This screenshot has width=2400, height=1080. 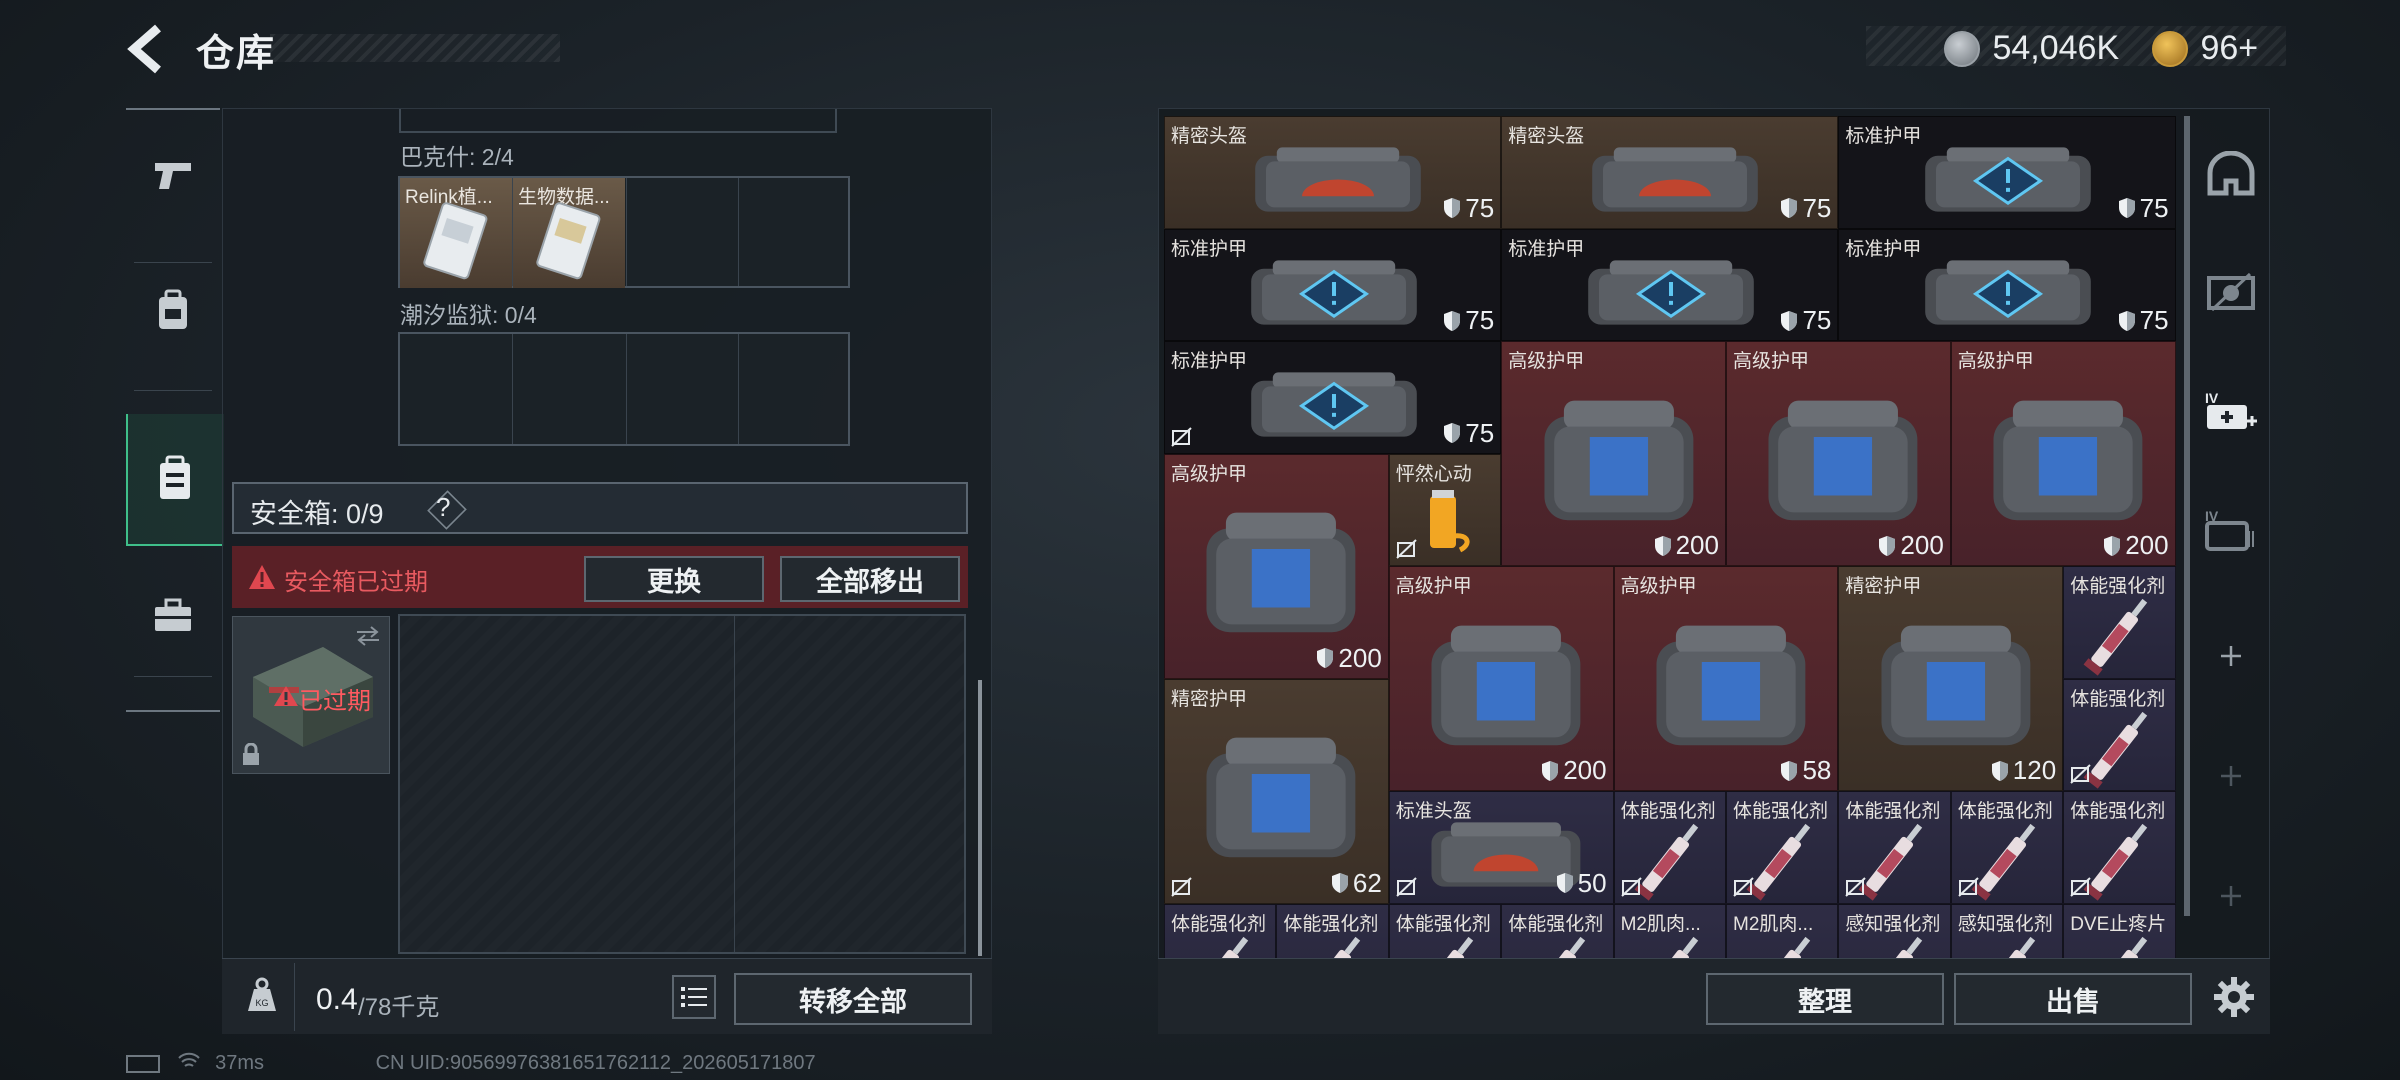 What do you see at coordinates (2005, 924) in the screenshot?
I see `item-name: 感知强化剂` at bounding box center [2005, 924].